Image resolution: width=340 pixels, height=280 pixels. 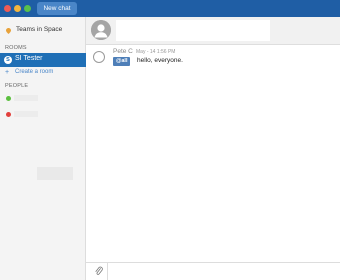 I want to click on message-avatar-icon, so click(x=99, y=57).